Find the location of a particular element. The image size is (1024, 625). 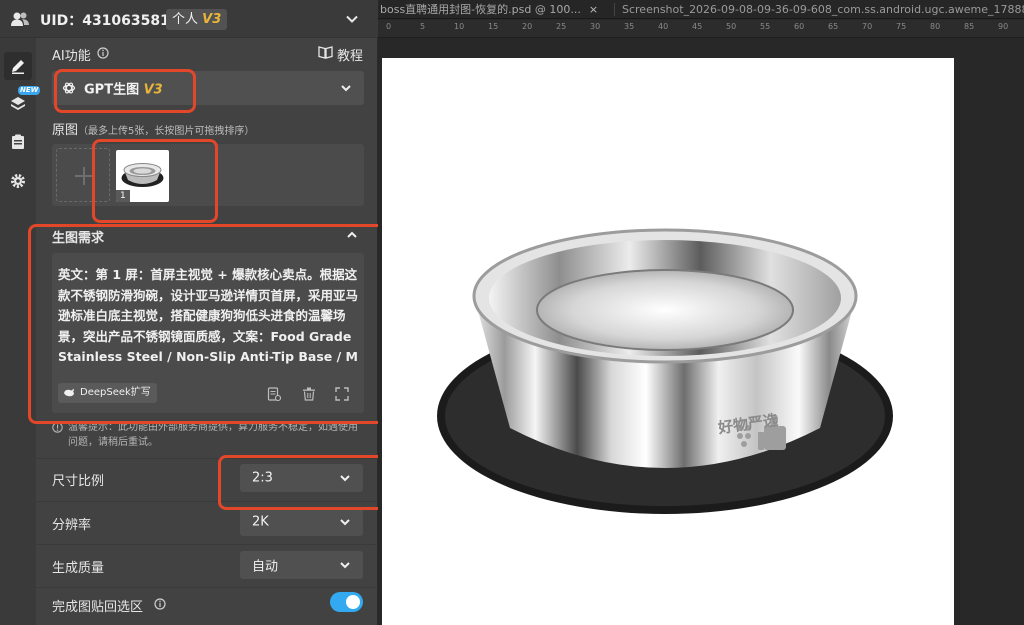

ruler-tick-label: 0 is located at coordinates (389, 26).